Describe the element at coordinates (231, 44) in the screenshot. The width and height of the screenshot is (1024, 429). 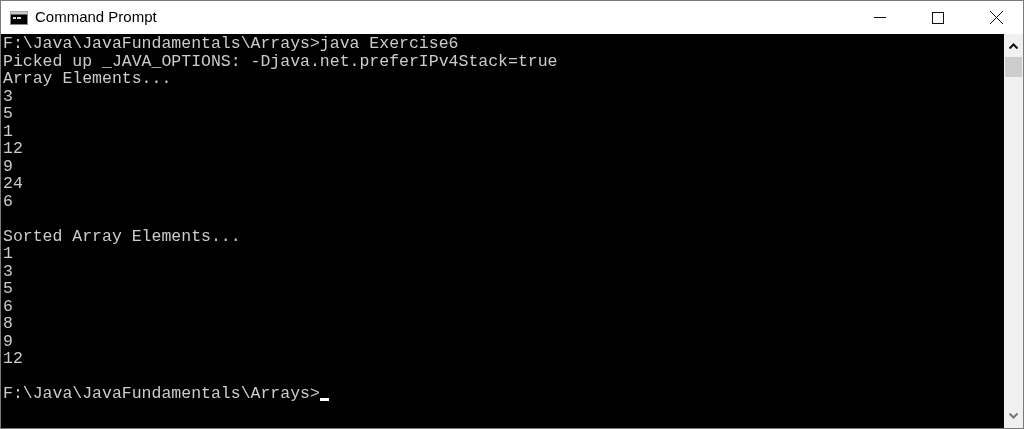
I see `console-line: F:\Java\JavaFundamentals\Arrays>java Exercise6` at that location.